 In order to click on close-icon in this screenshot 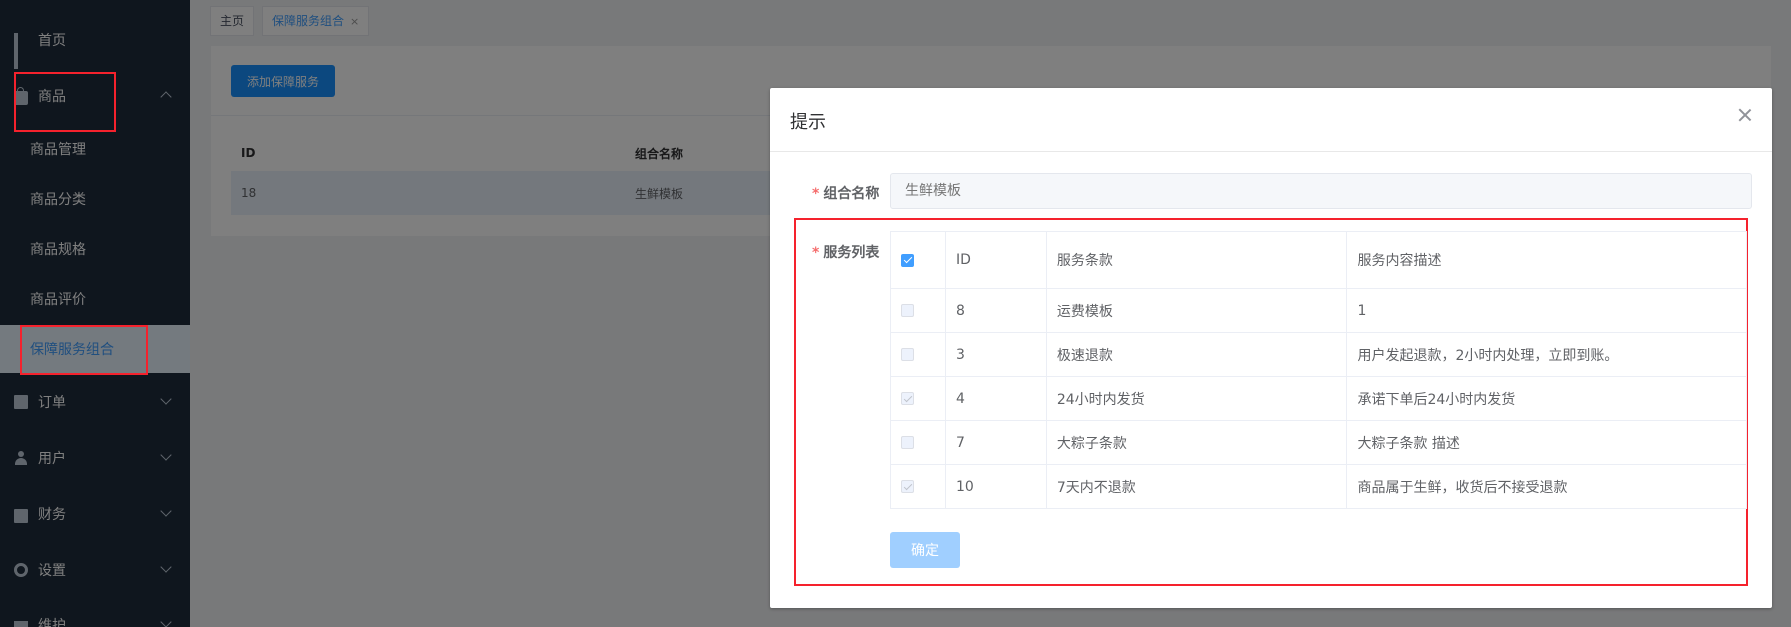, I will do `click(1745, 115)`.